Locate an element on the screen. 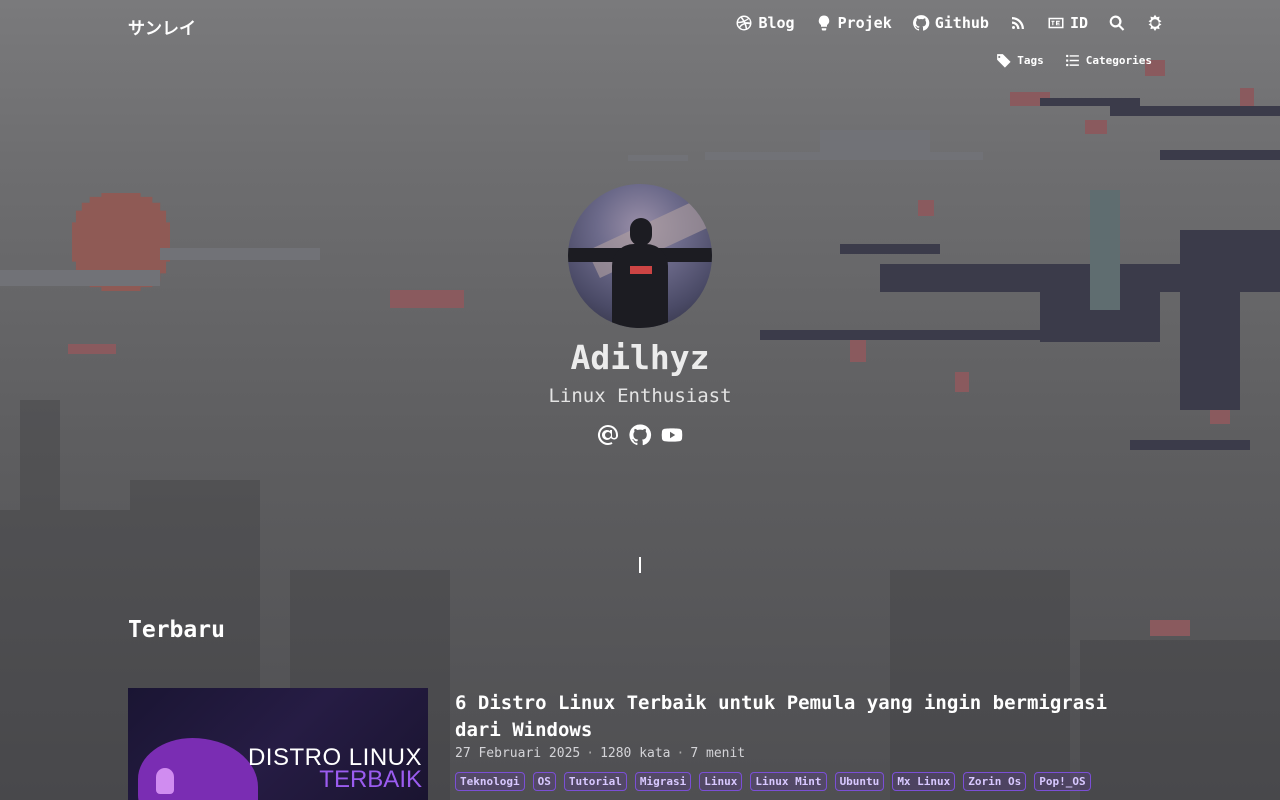 The width and height of the screenshot is (1280, 800). theme-toggle-icon is located at coordinates (1155, 22).